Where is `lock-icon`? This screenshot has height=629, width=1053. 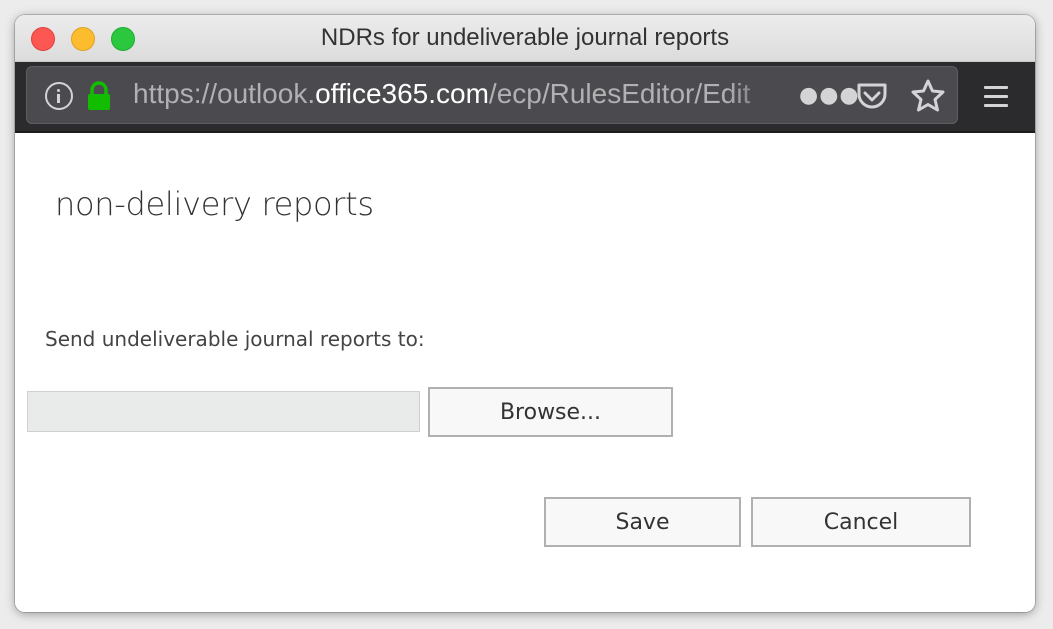 lock-icon is located at coordinates (99, 96).